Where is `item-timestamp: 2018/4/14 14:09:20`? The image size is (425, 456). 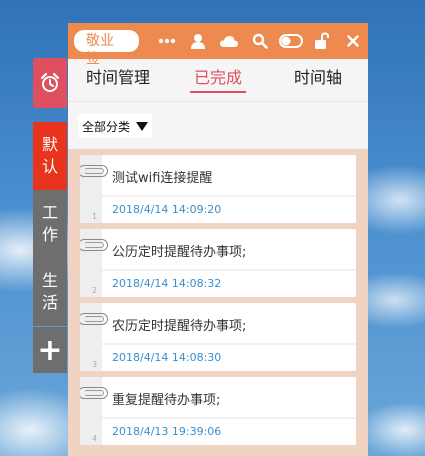
item-timestamp: 2018/4/14 14:09:20 is located at coordinates (167, 209).